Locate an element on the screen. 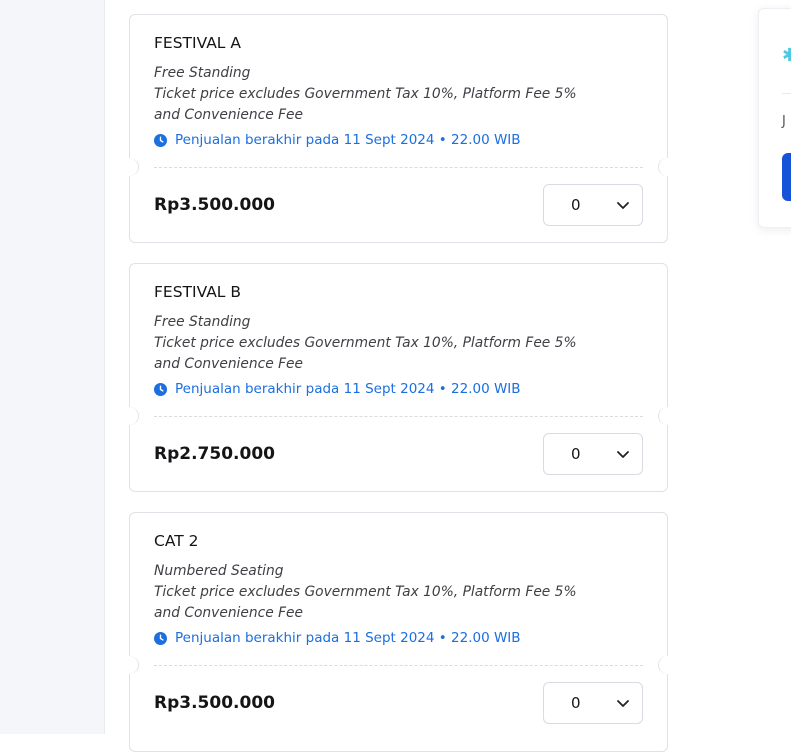 The width and height of the screenshot is (791, 752). summary-partial-text: J is located at coordinates (784, 121).